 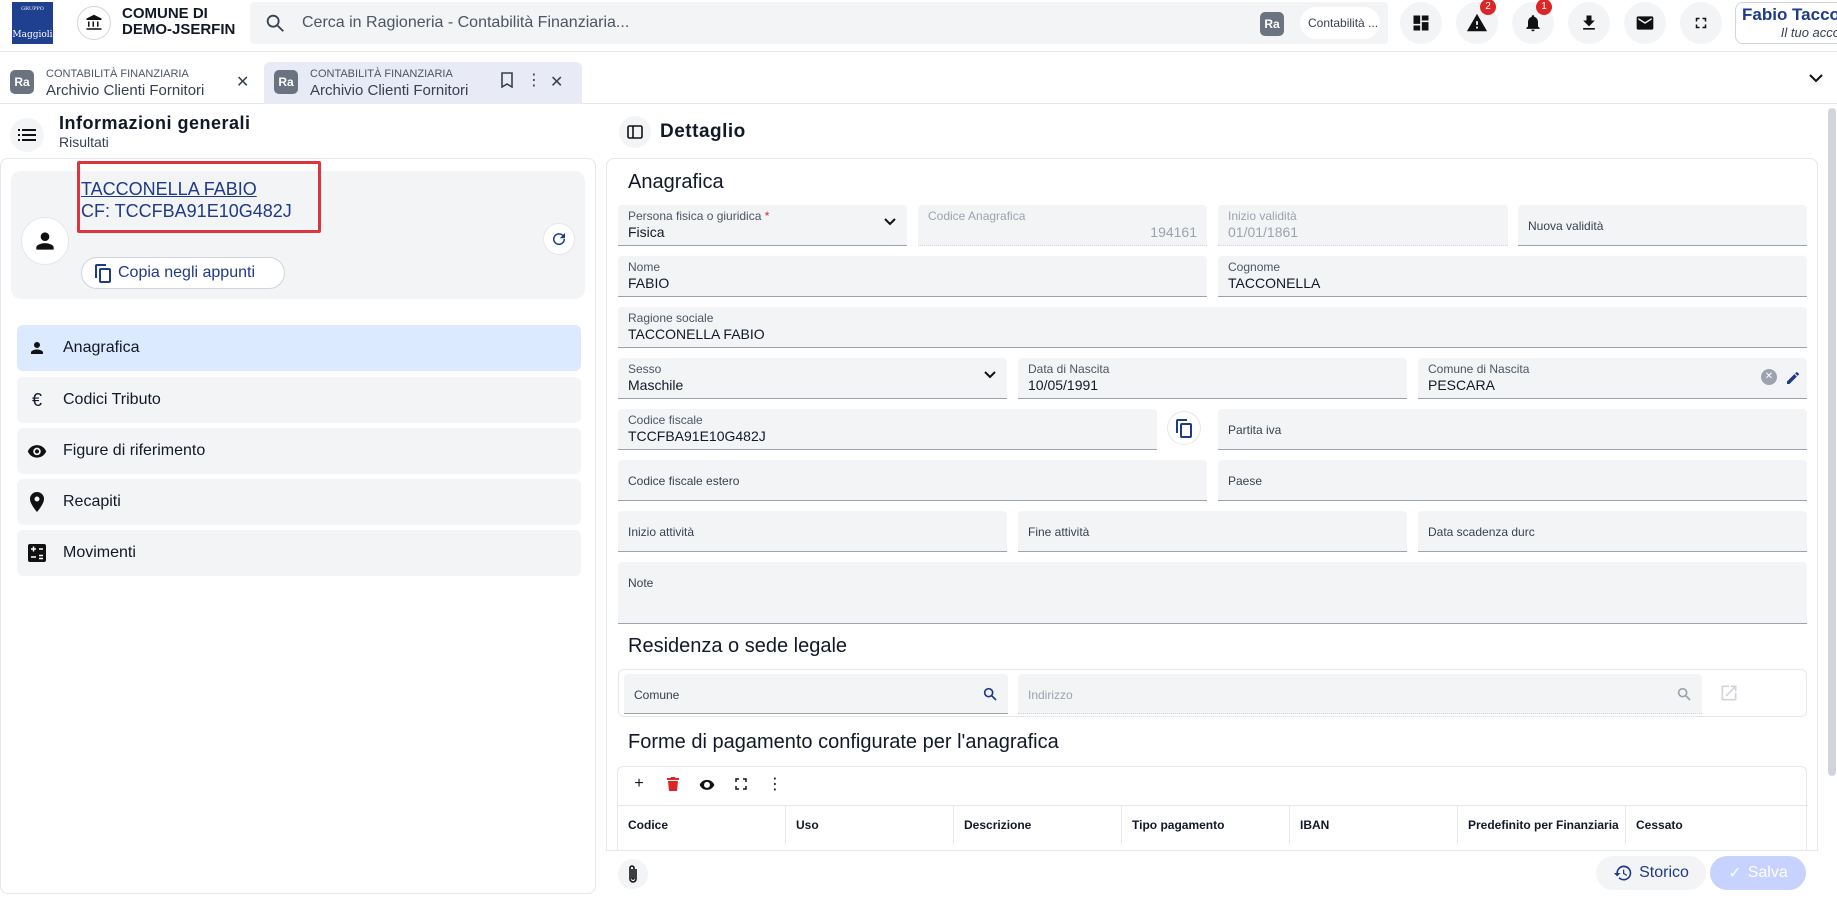 I want to click on nav-item-movimenti: Movimenti, so click(x=299, y=553).